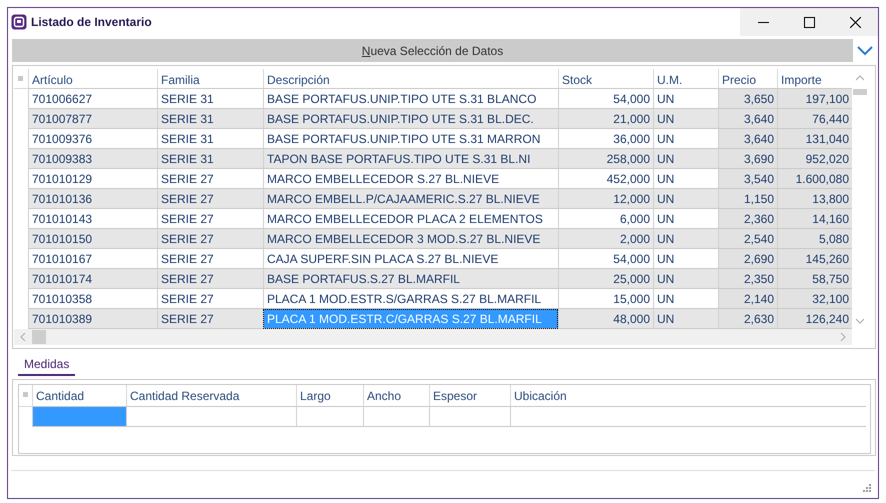 The width and height of the screenshot is (886, 503). Describe the element at coordinates (747, 299) in the screenshot. I see `table-cell: 2,140` at that location.